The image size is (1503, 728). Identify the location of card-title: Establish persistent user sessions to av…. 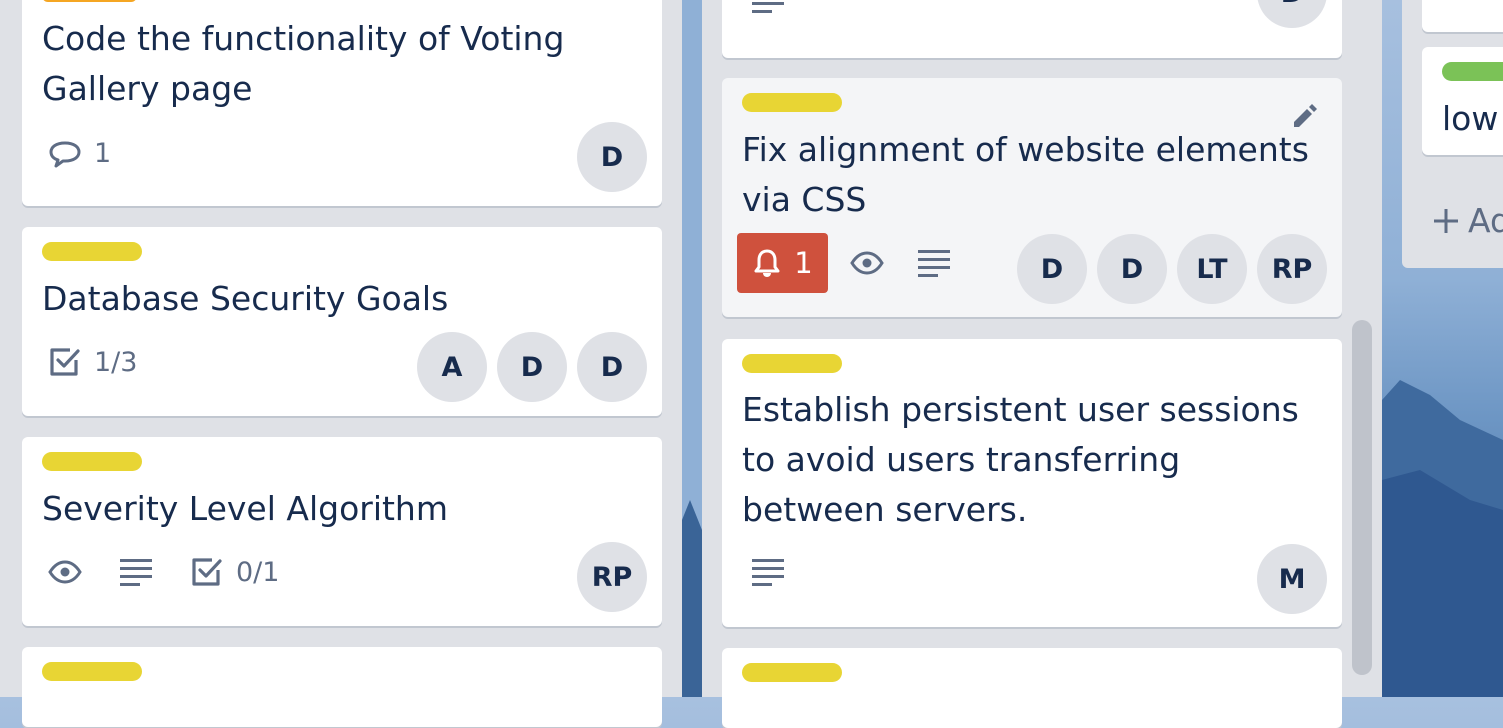
(1020, 459).